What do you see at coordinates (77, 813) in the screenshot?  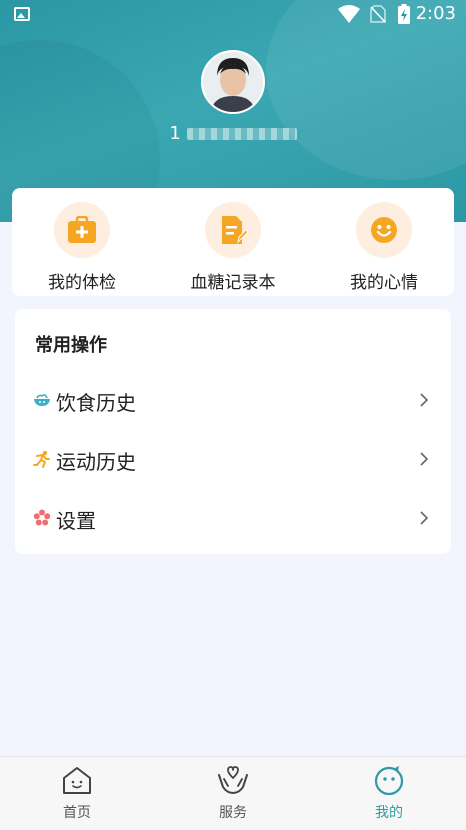 I see `tab-label: 首页` at bounding box center [77, 813].